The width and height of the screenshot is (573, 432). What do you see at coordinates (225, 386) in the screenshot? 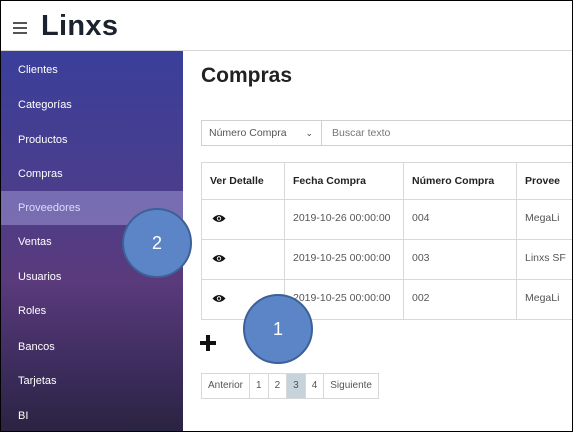
I see `pagination-prev: Anterior` at bounding box center [225, 386].